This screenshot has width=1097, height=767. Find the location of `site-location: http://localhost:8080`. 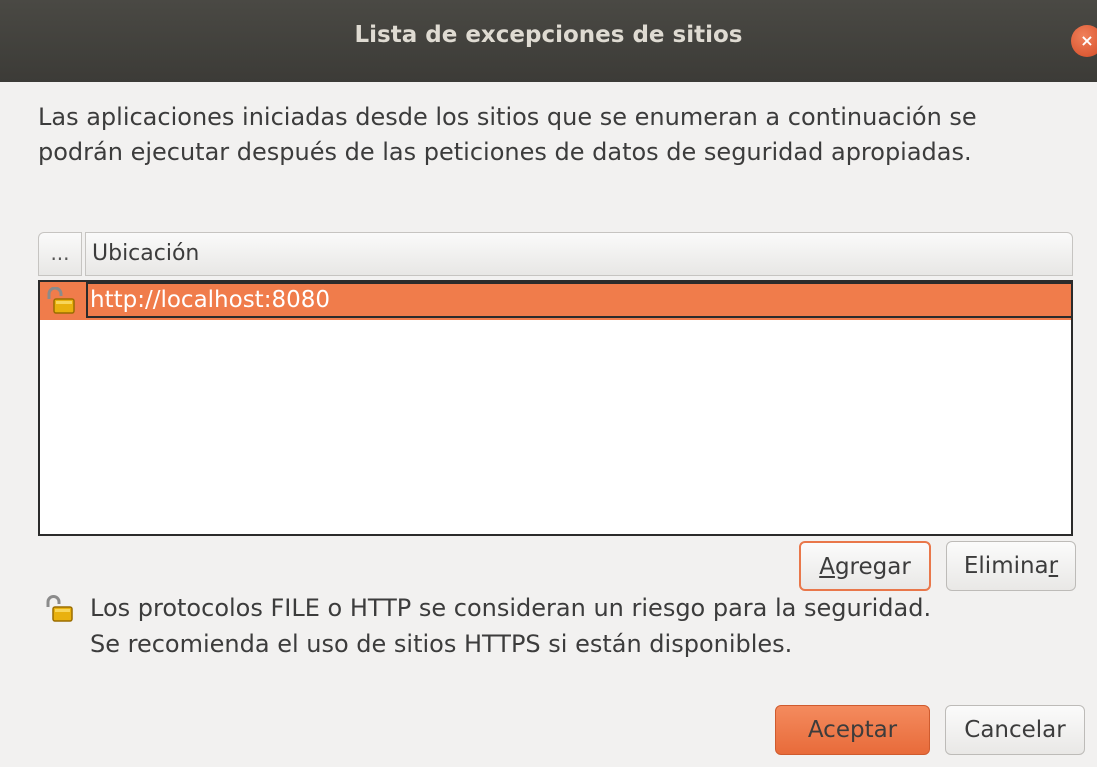

site-location: http://localhost:8080 is located at coordinates (578, 300).